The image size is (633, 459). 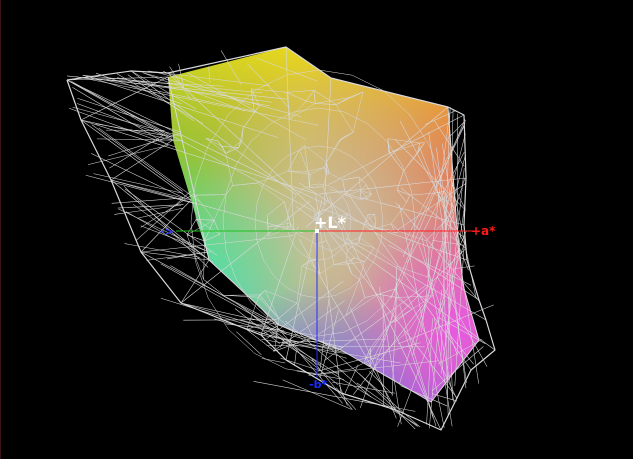 What do you see at coordinates (318, 384) in the screenshot?
I see `b-axis-label: -b*` at bounding box center [318, 384].